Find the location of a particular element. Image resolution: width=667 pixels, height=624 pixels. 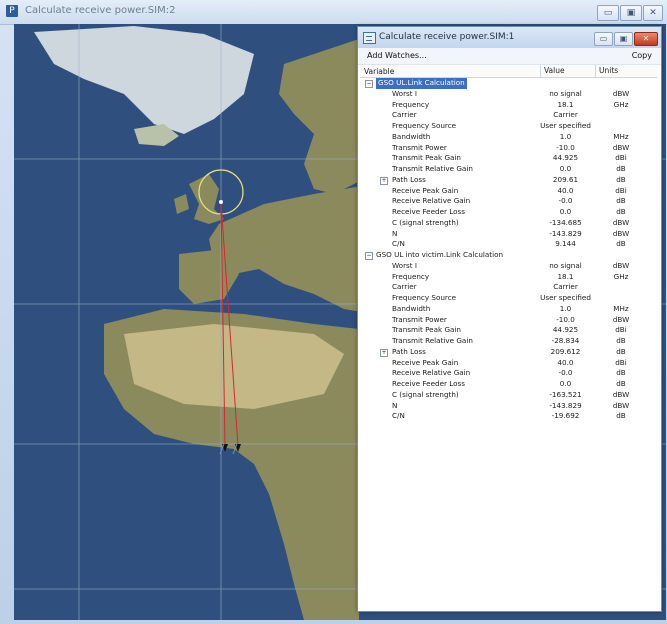

outer-minimize-button: ▭ is located at coordinates (608, 13).